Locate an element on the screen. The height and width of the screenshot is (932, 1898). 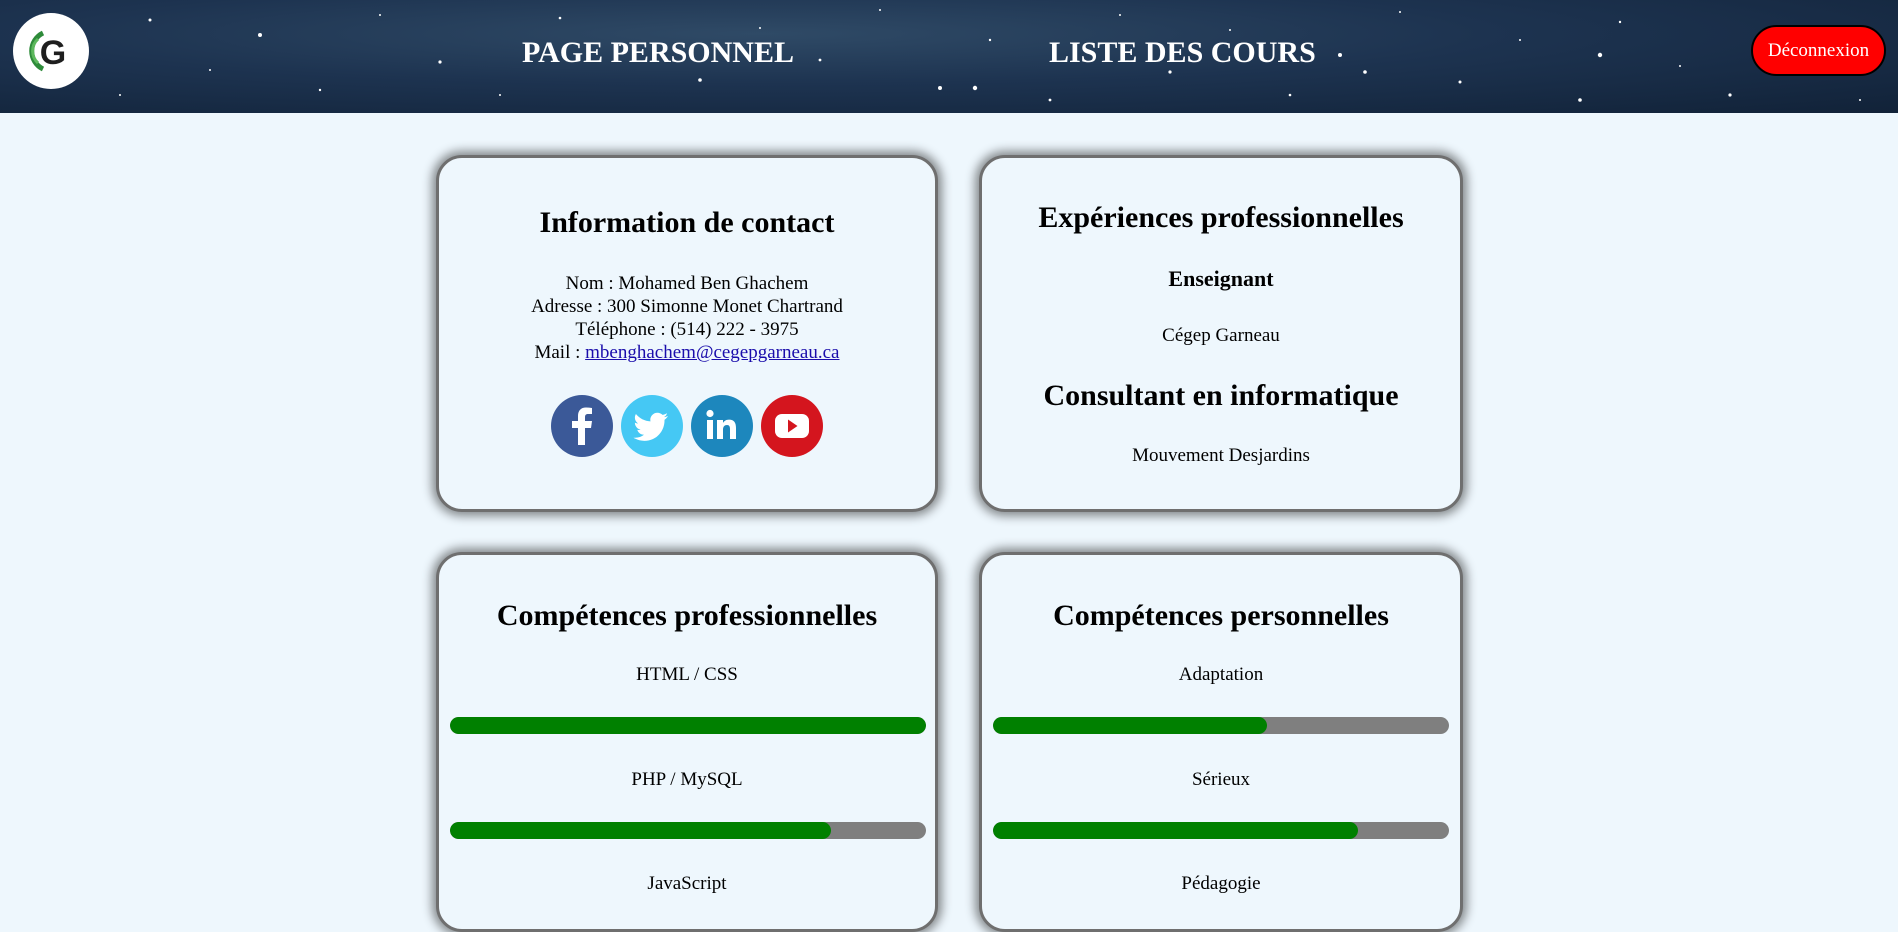
social-links is located at coordinates (687, 426).